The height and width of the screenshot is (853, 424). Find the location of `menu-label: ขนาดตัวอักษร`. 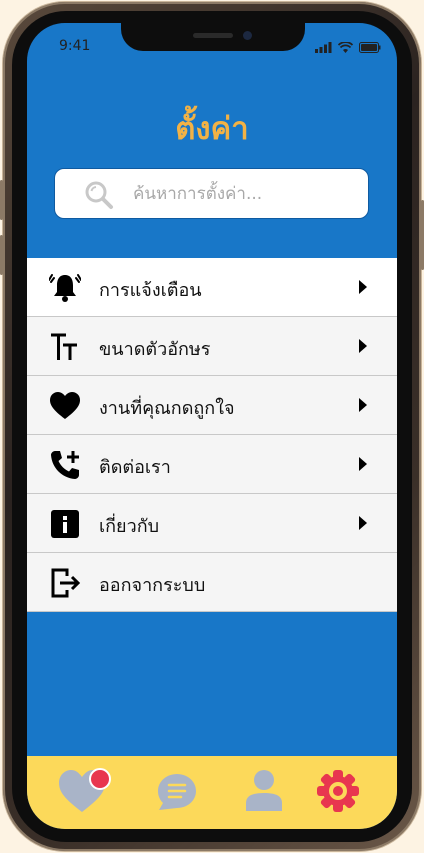

menu-label: ขนาดตัวอักษร is located at coordinates (155, 349).